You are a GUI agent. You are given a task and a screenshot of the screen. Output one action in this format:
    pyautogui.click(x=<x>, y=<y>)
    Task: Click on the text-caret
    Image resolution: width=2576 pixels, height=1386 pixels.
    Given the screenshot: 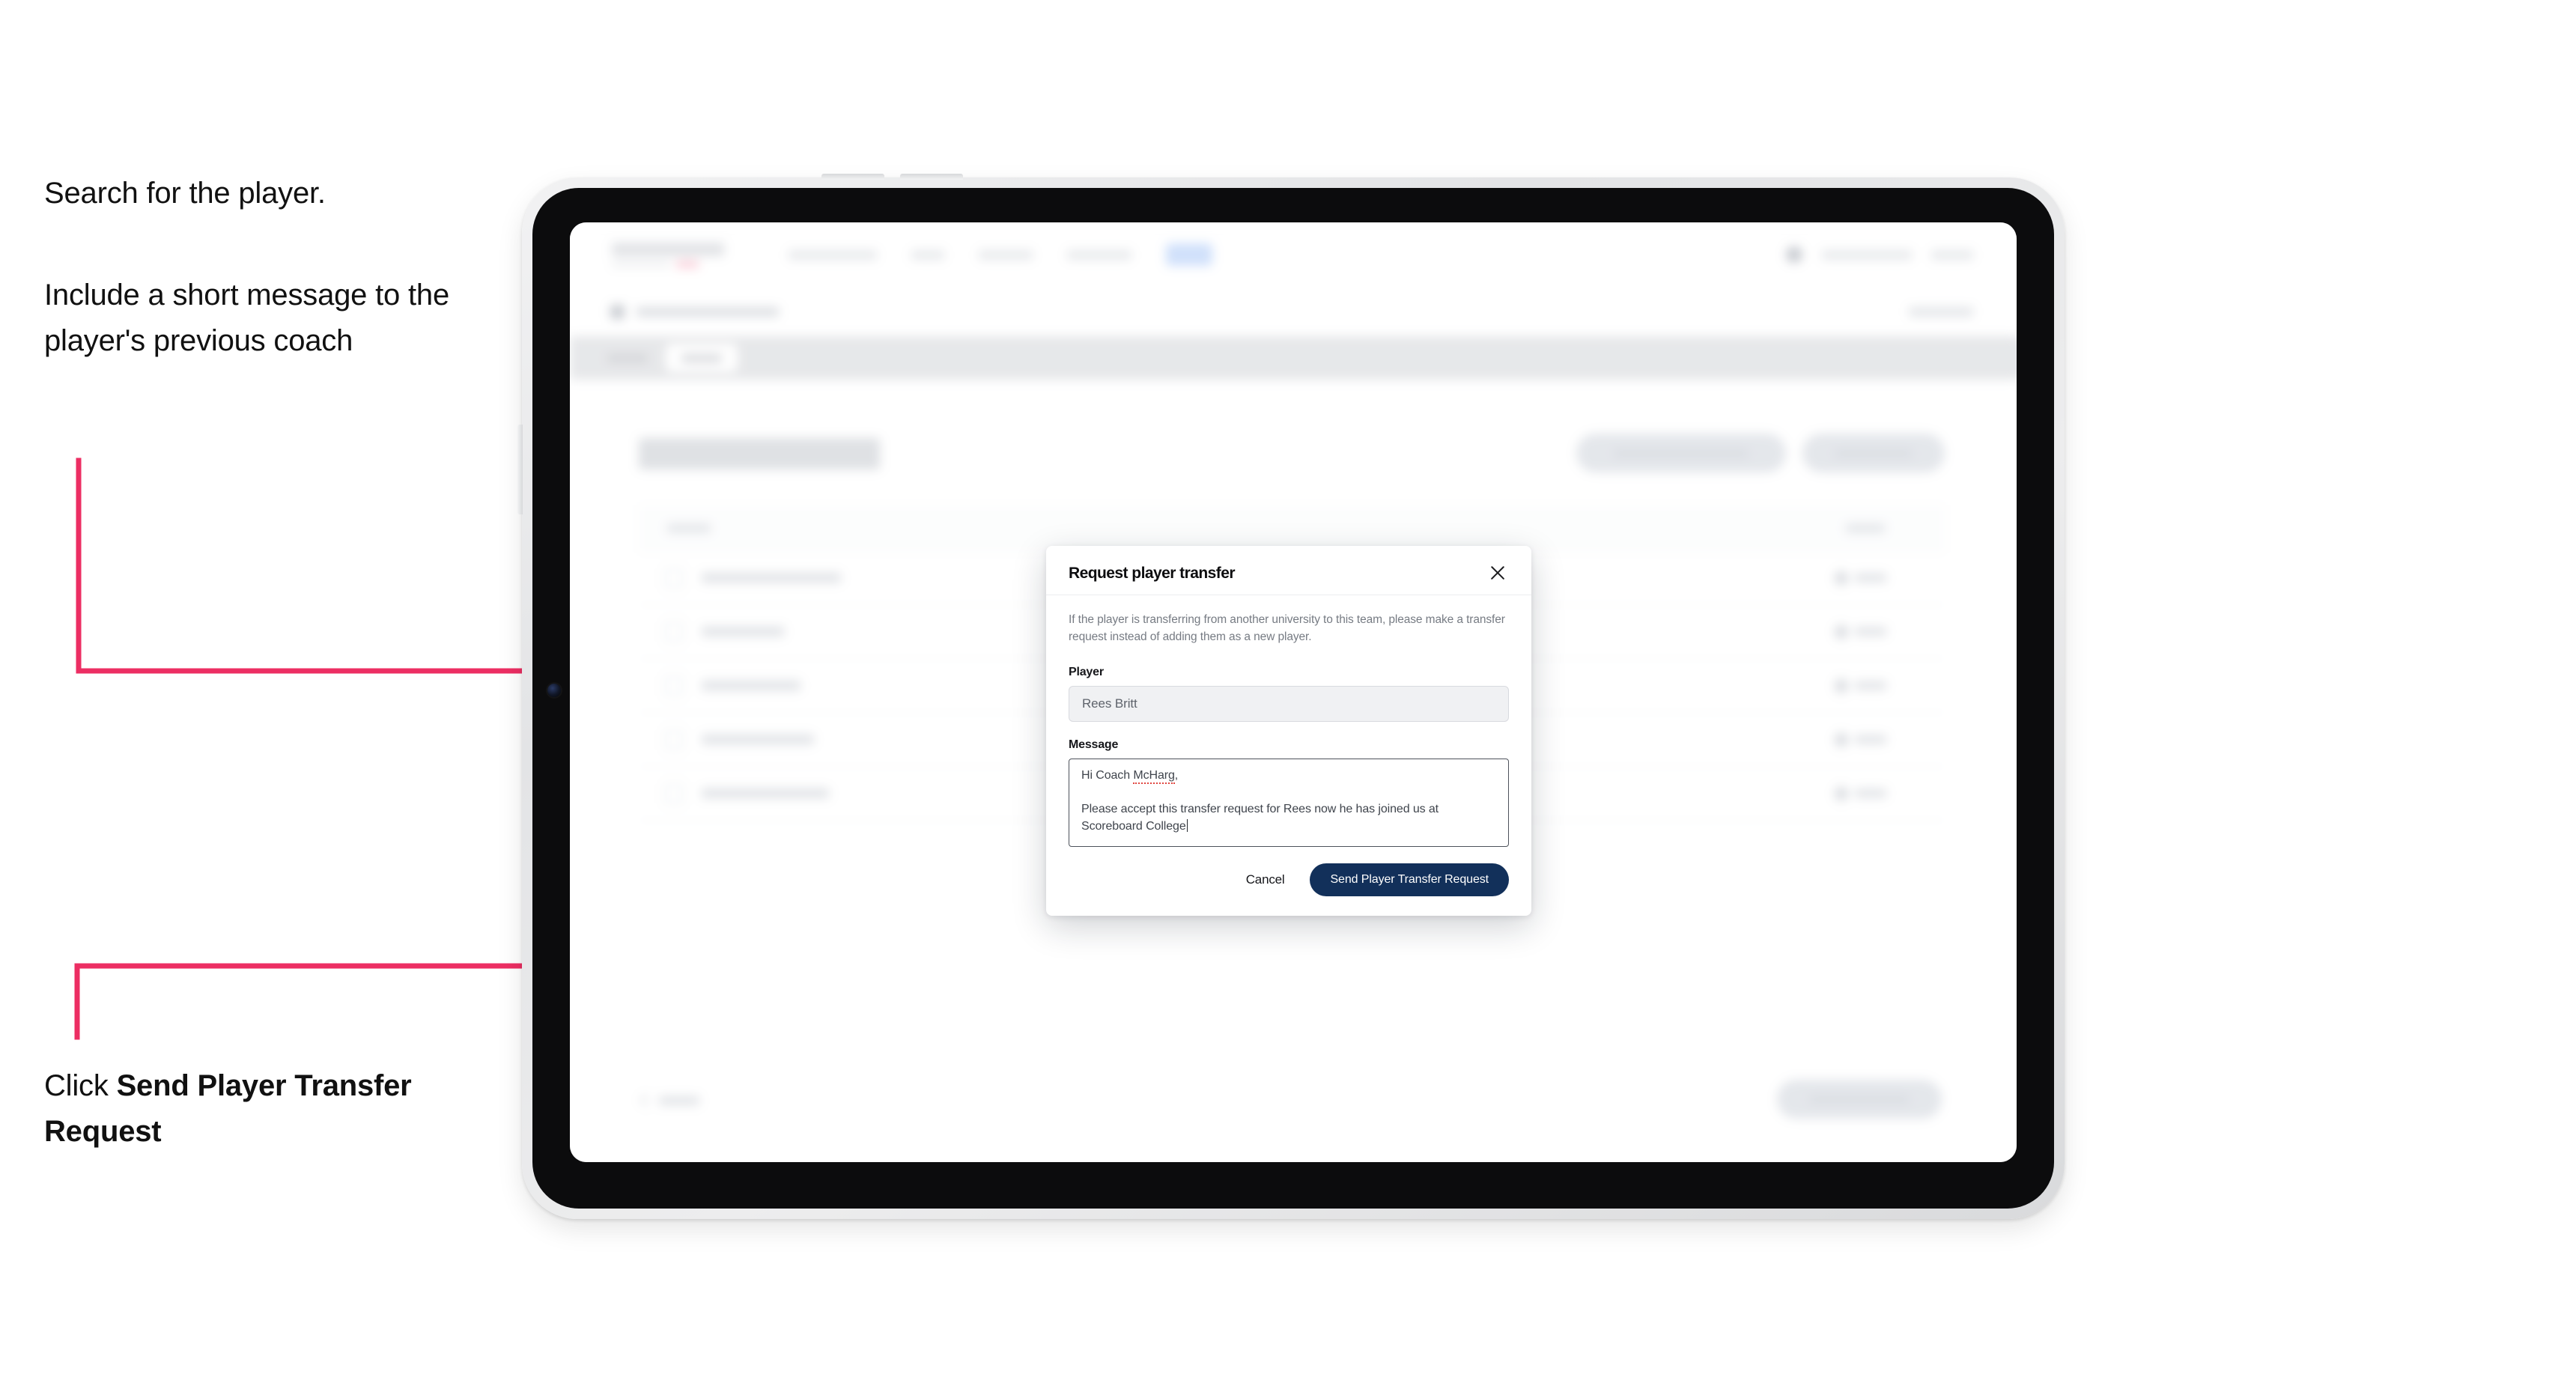 What is the action you would take?
    pyautogui.click(x=1187, y=826)
    